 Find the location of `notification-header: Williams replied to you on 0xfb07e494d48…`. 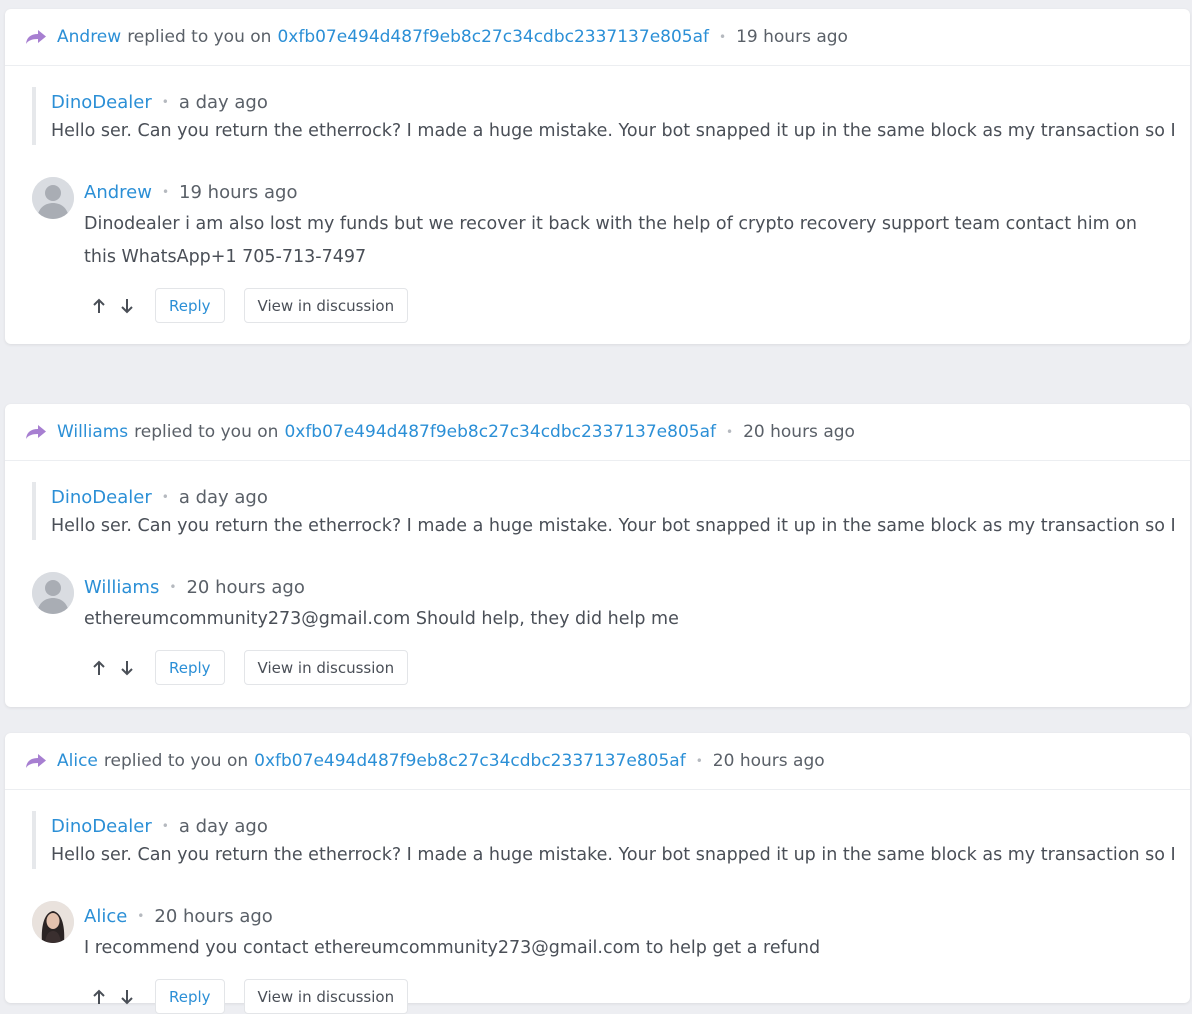

notification-header: Williams replied to you on 0xfb07e494d48… is located at coordinates (597, 432).